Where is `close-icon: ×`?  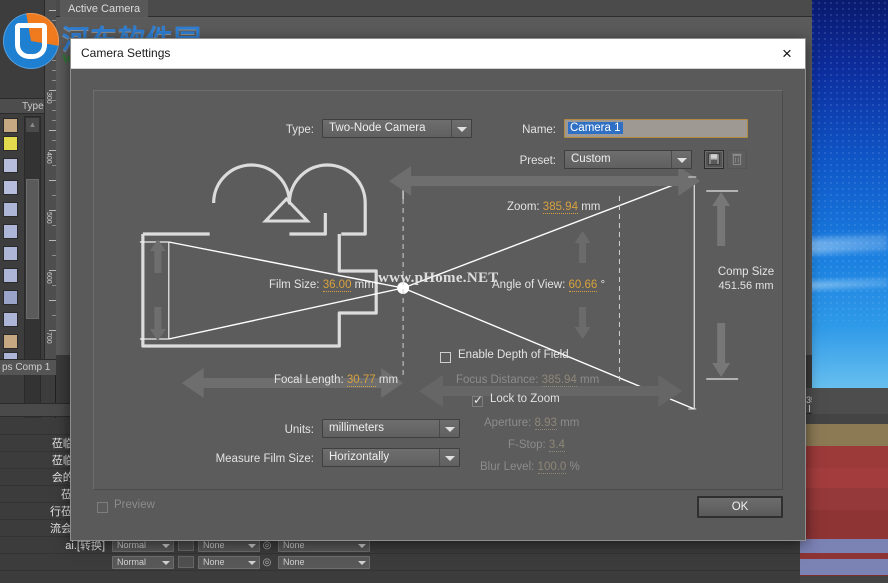
close-icon: × is located at coordinates (787, 54).